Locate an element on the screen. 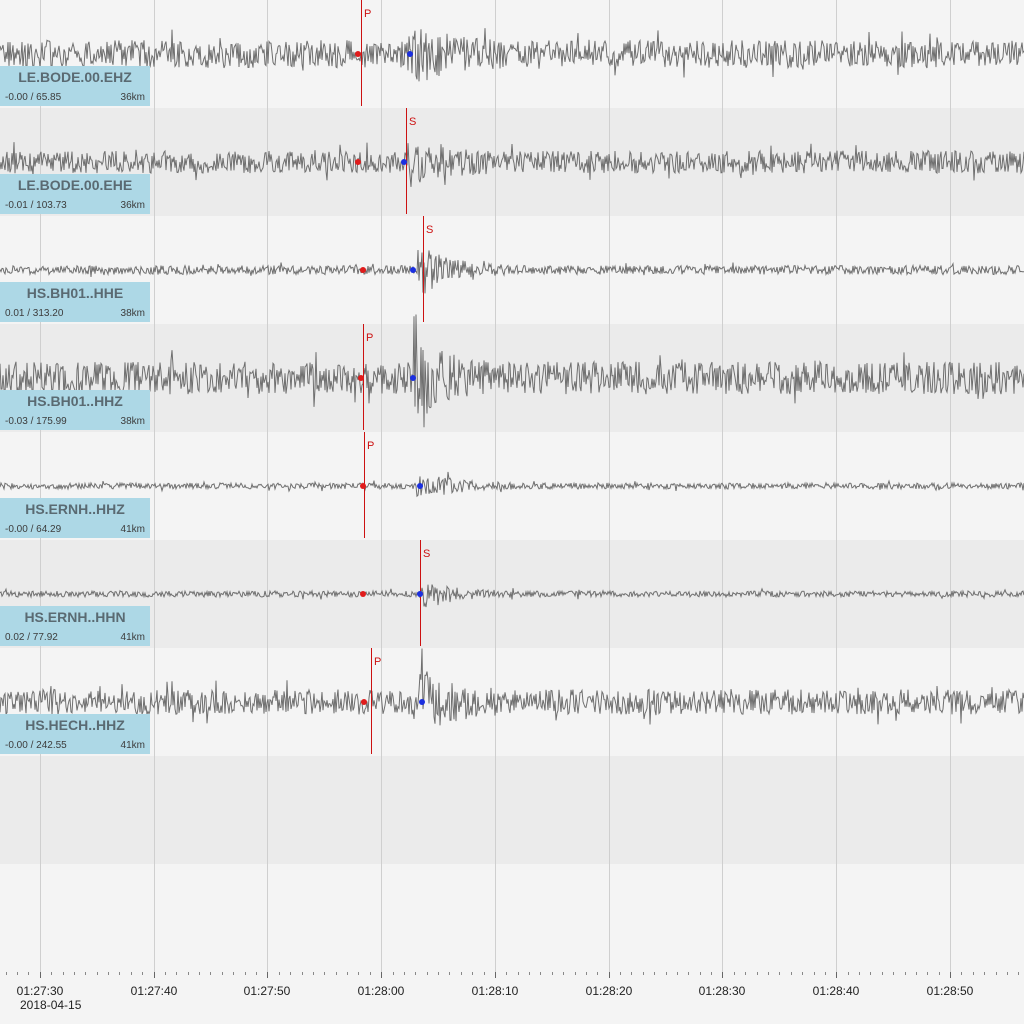  station-name: HS.BH01..HHE is located at coordinates (75, 293).